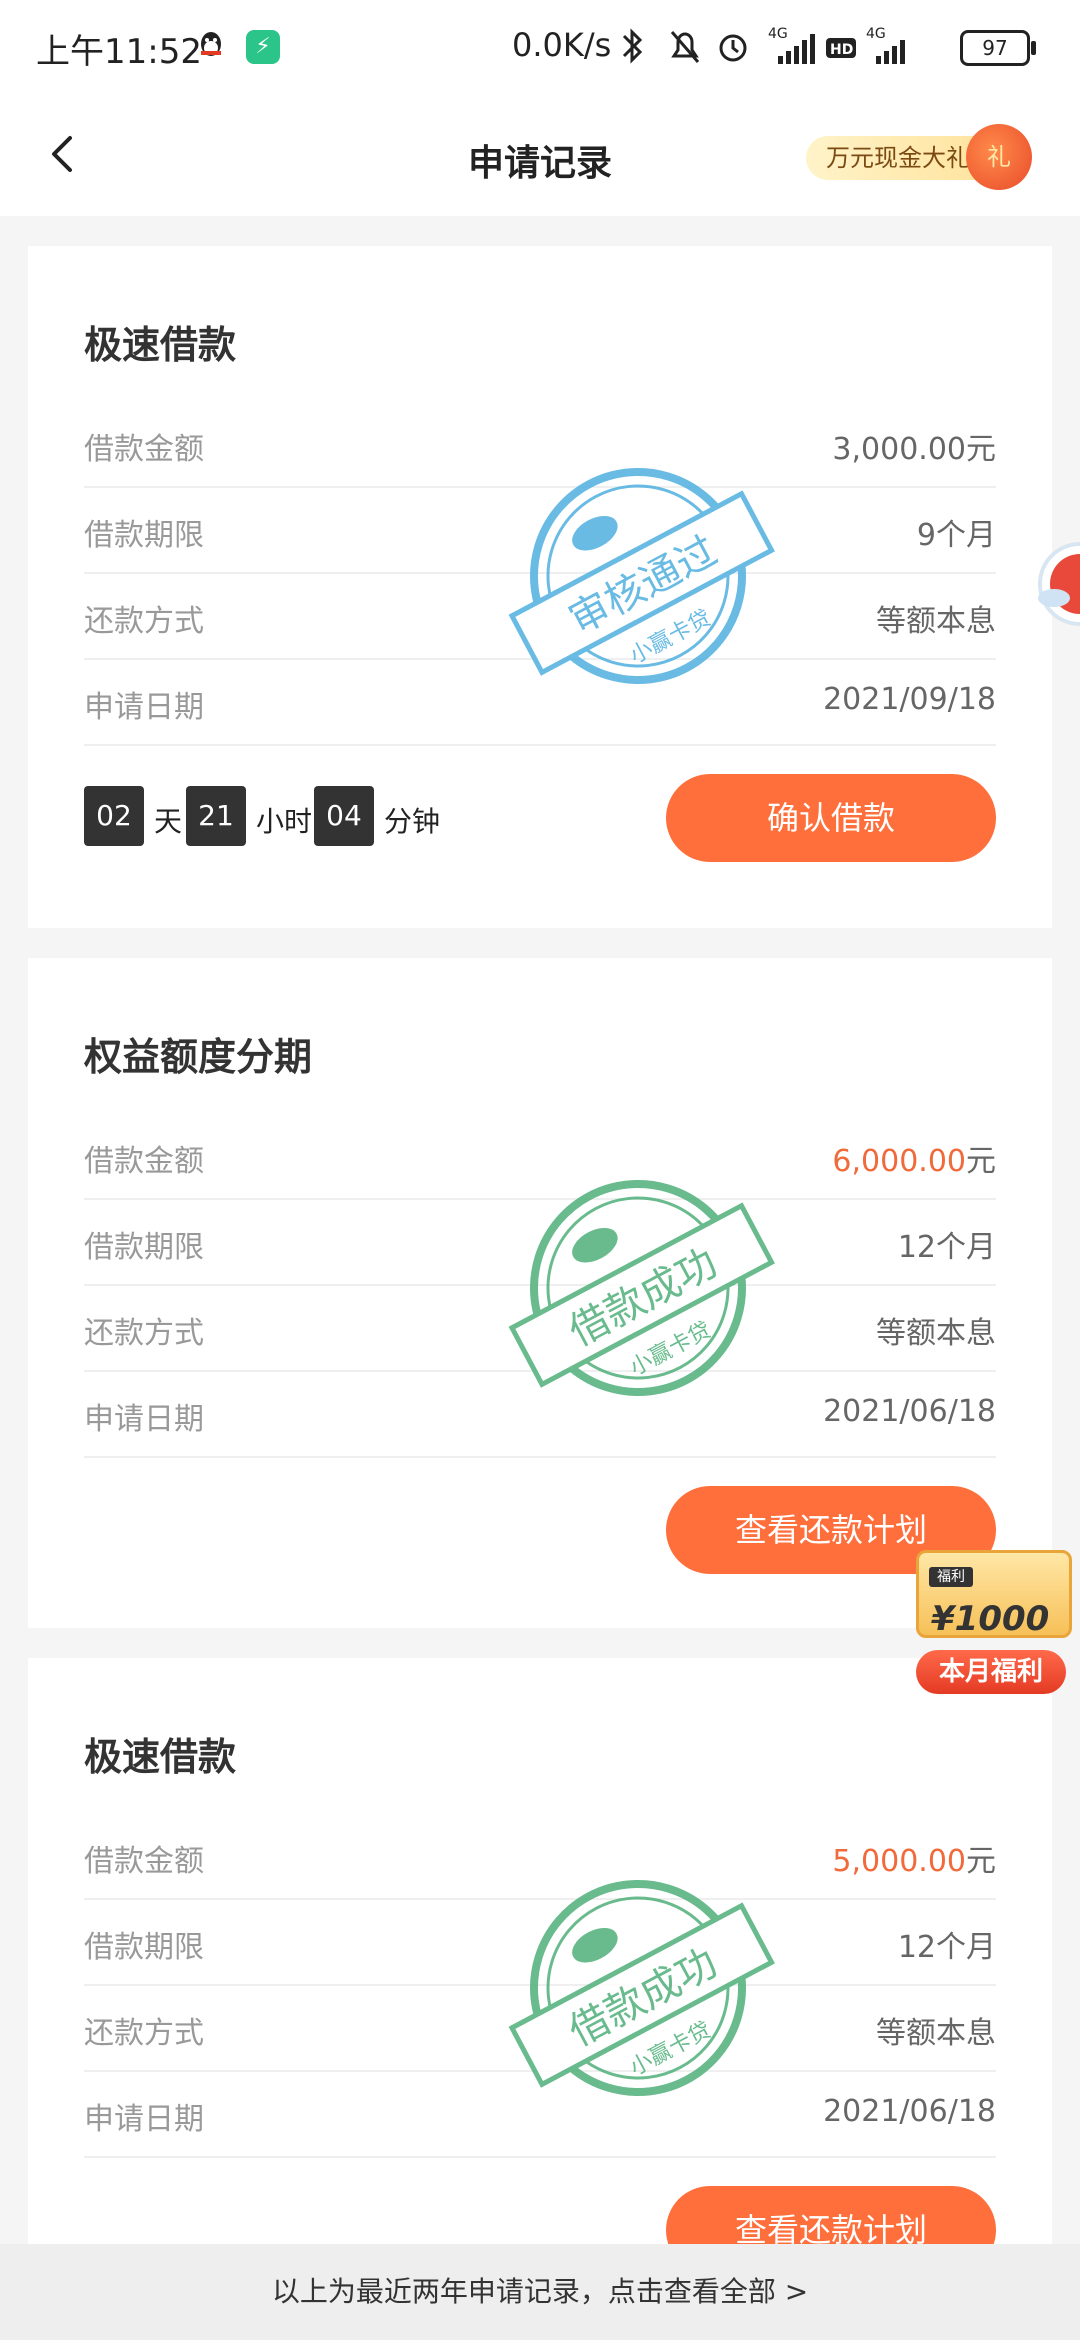 The width and height of the screenshot is (1080, 2340). I want to click on countdown-days-unit: 天, so click(168, 821).